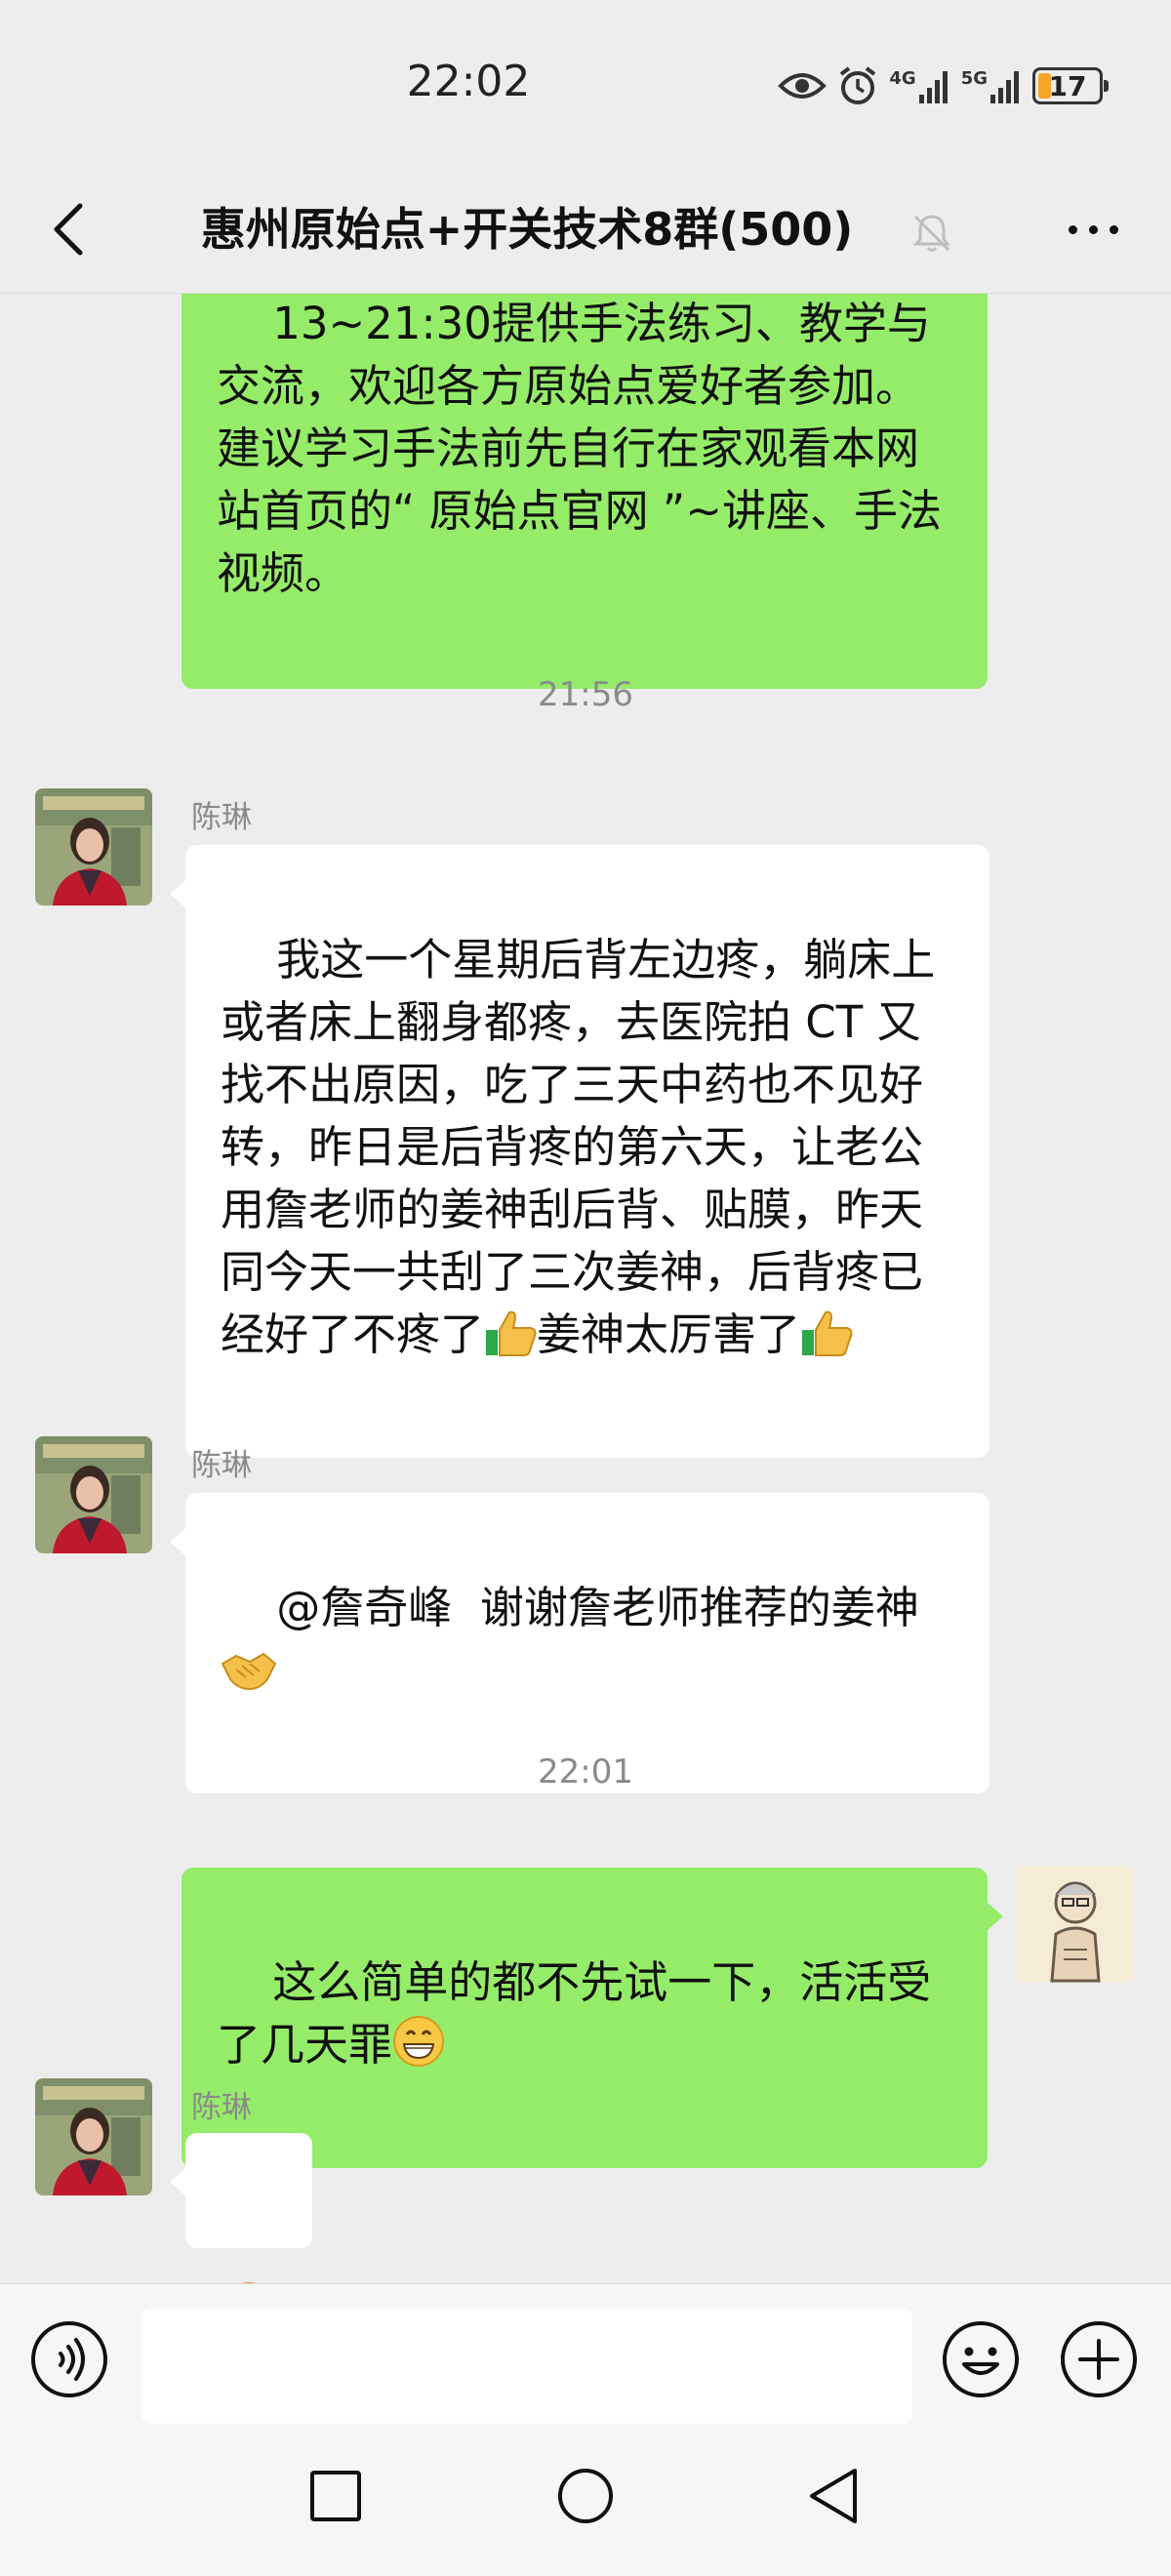  I want to click on system-navigation-bar, so click(585, 2503).